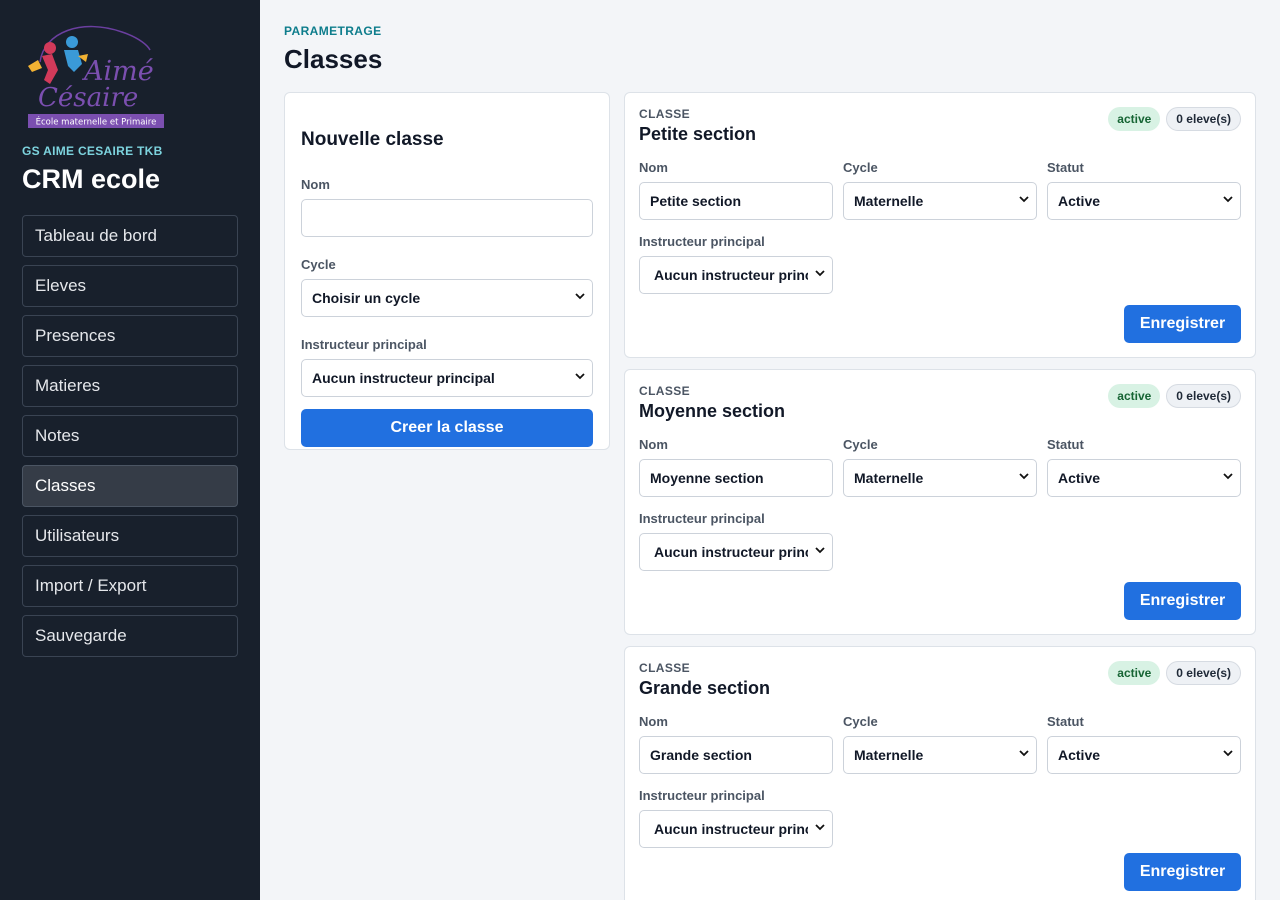  Describe the element at coordinates (88, 98) in the screenshot. I see `logo-text-line2: Césaire` at that location.